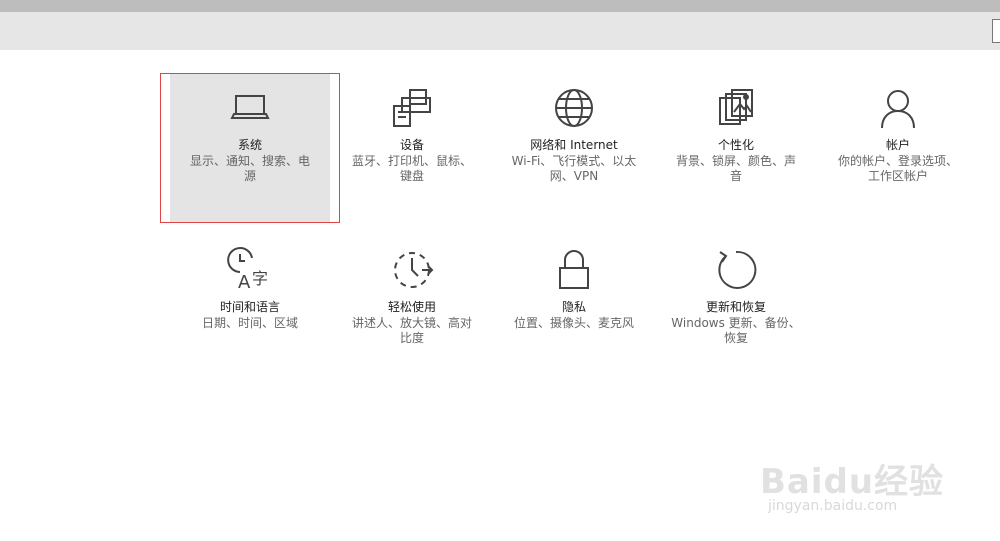 The height and width of the screenshot is (541, 1000). I want to click on tile-devices: 设备 蓝牙、打印机、鼠标、键盘, so click(412, 148).